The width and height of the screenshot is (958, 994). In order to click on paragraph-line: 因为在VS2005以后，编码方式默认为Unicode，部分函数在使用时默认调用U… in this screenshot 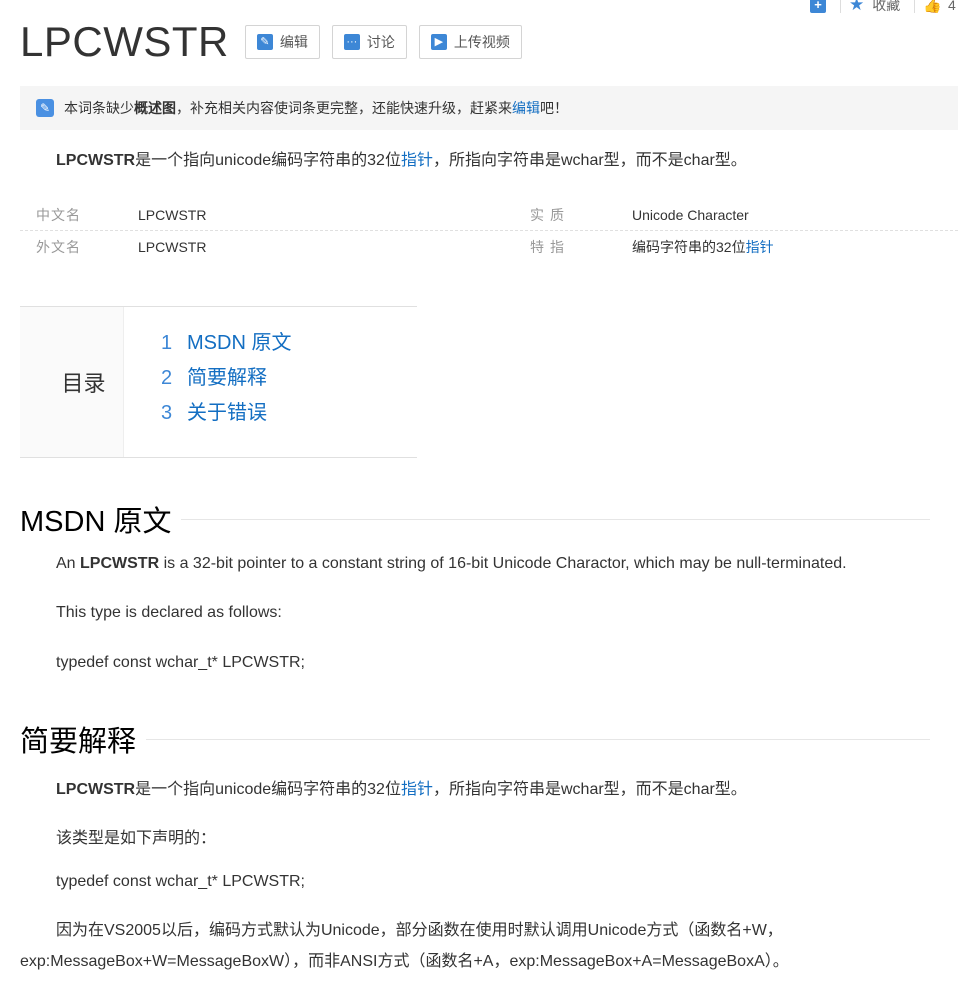, I will do `click(419, 930)`.